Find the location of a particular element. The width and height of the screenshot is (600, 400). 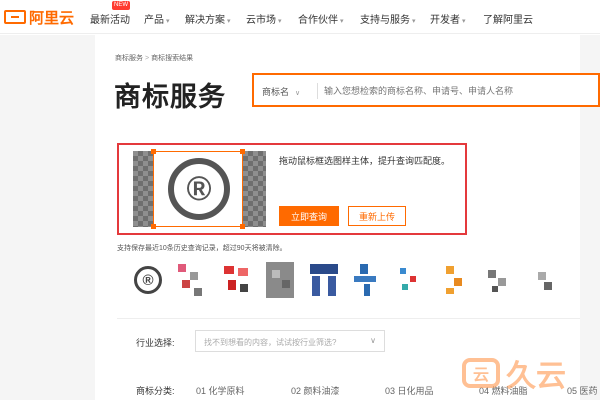

nav-item-latest: 最新活动 is located at coordinates (110, 18).